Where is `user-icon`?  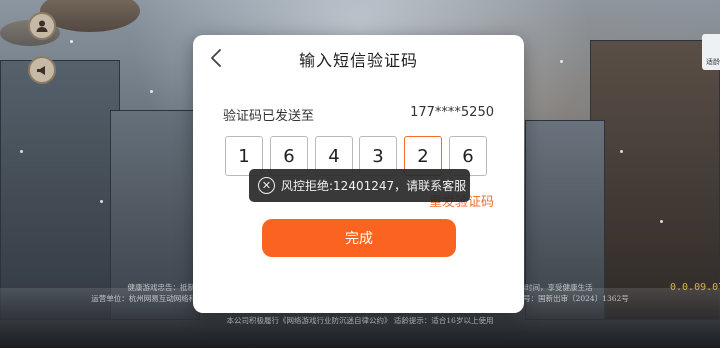 user-icon is located at coordinates (42, 26).